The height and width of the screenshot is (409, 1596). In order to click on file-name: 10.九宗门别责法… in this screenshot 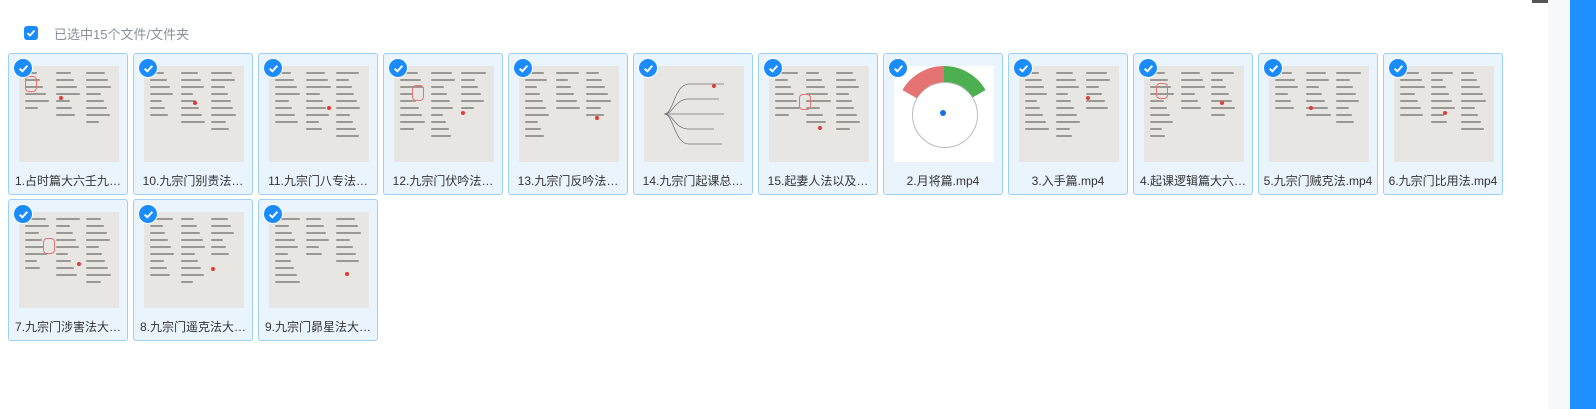, I will do `click(193, 181)`.